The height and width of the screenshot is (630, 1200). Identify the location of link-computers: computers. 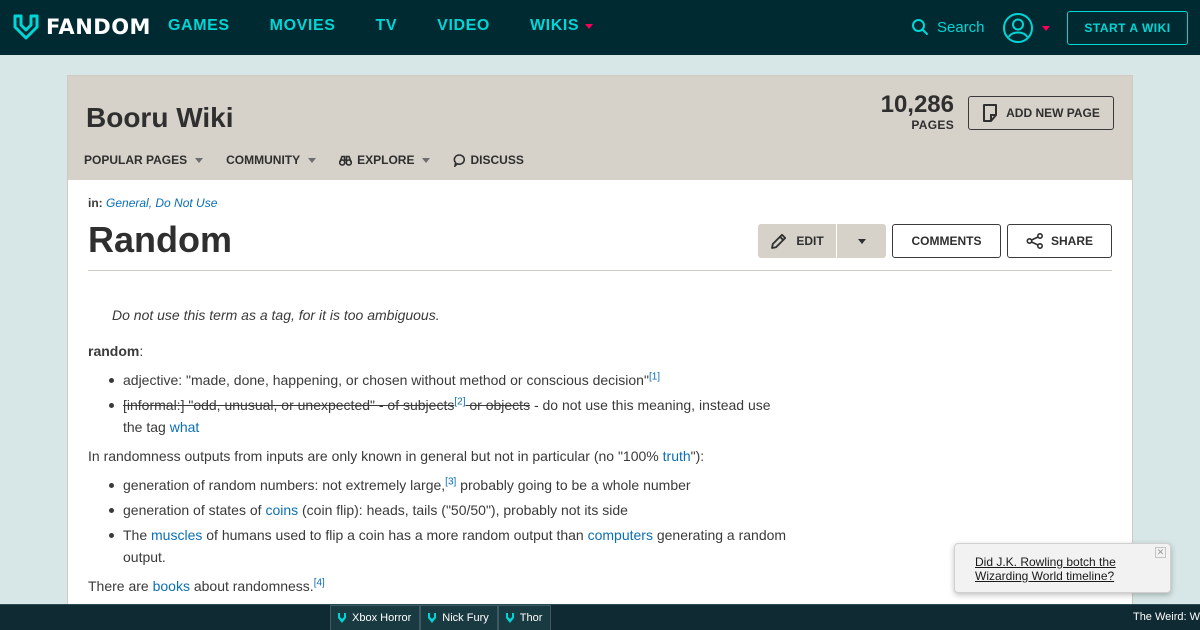
(620, 535).